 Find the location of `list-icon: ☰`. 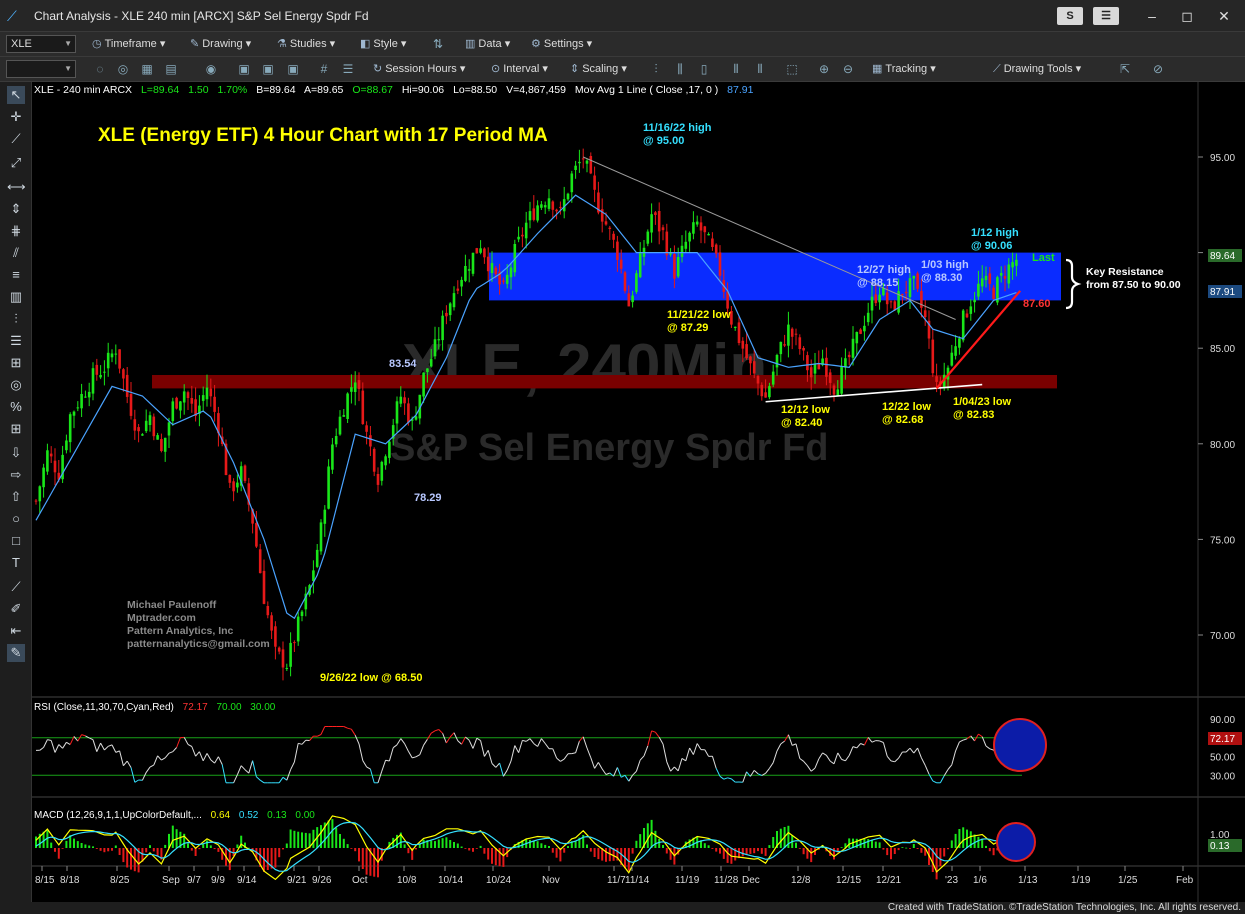

list-icon: ☰ is located at coordinates (348, 69).